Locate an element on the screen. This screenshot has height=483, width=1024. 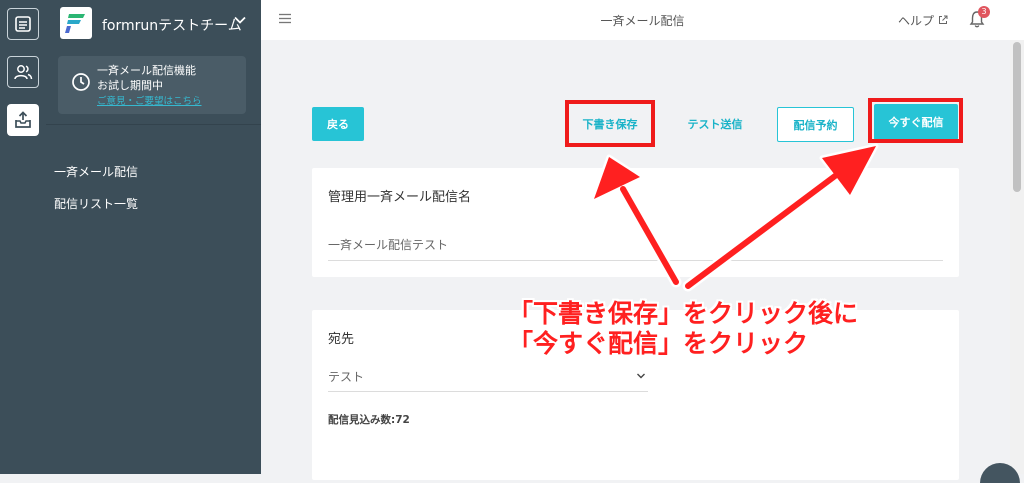
sidebar-divider is located at coordinates (153, 124).